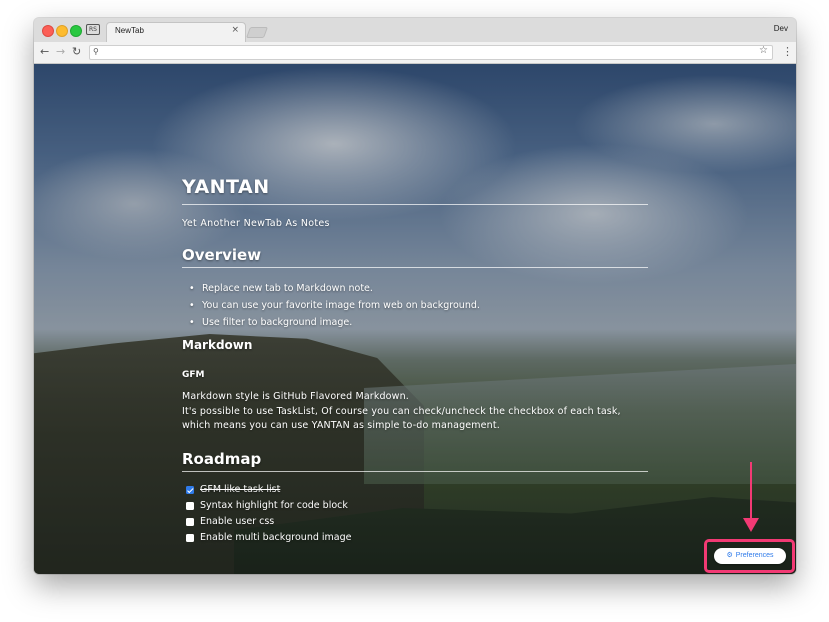 The height and width of the screenshot is (622, 829). What do you see at coordinates (415, 30) in the screenshot?
I see `tab-strip: RS NewTab × Dev` at bounding box center [415, 30].